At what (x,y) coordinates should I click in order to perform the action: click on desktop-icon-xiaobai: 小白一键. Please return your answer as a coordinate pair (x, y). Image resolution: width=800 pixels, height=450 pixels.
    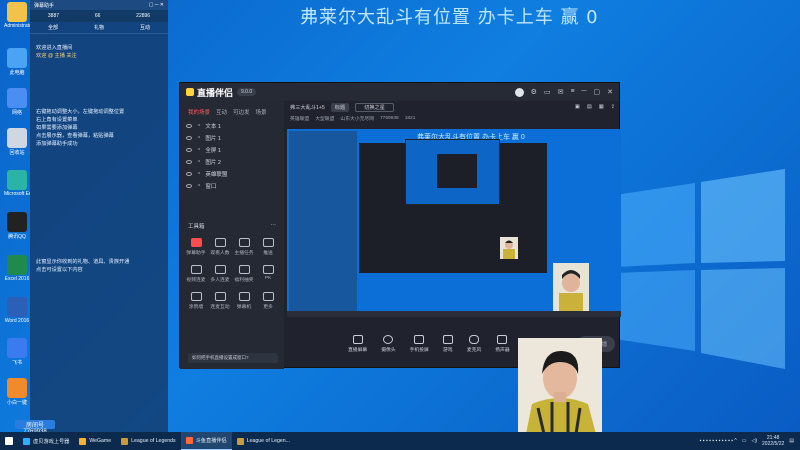
    Looking at the image, I should click on (17, 392).